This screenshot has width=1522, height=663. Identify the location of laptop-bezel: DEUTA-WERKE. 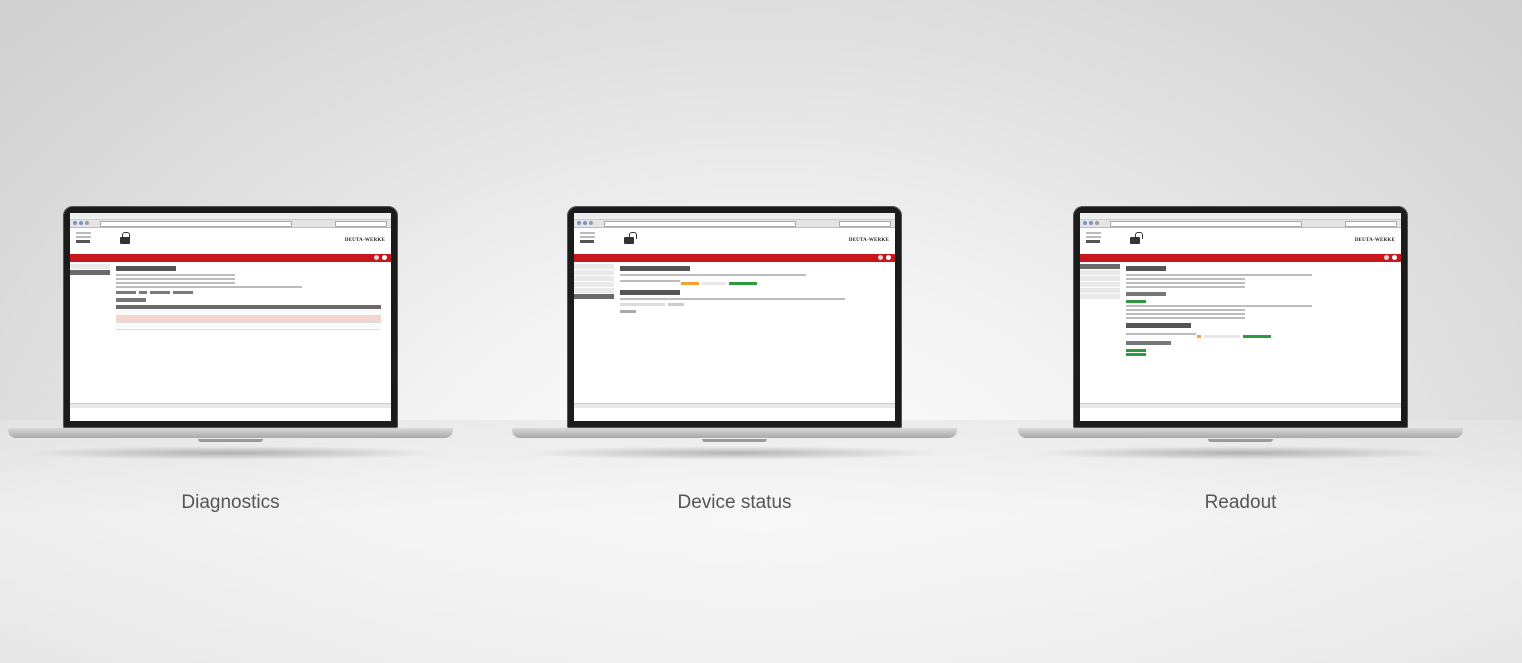
(734, 317).